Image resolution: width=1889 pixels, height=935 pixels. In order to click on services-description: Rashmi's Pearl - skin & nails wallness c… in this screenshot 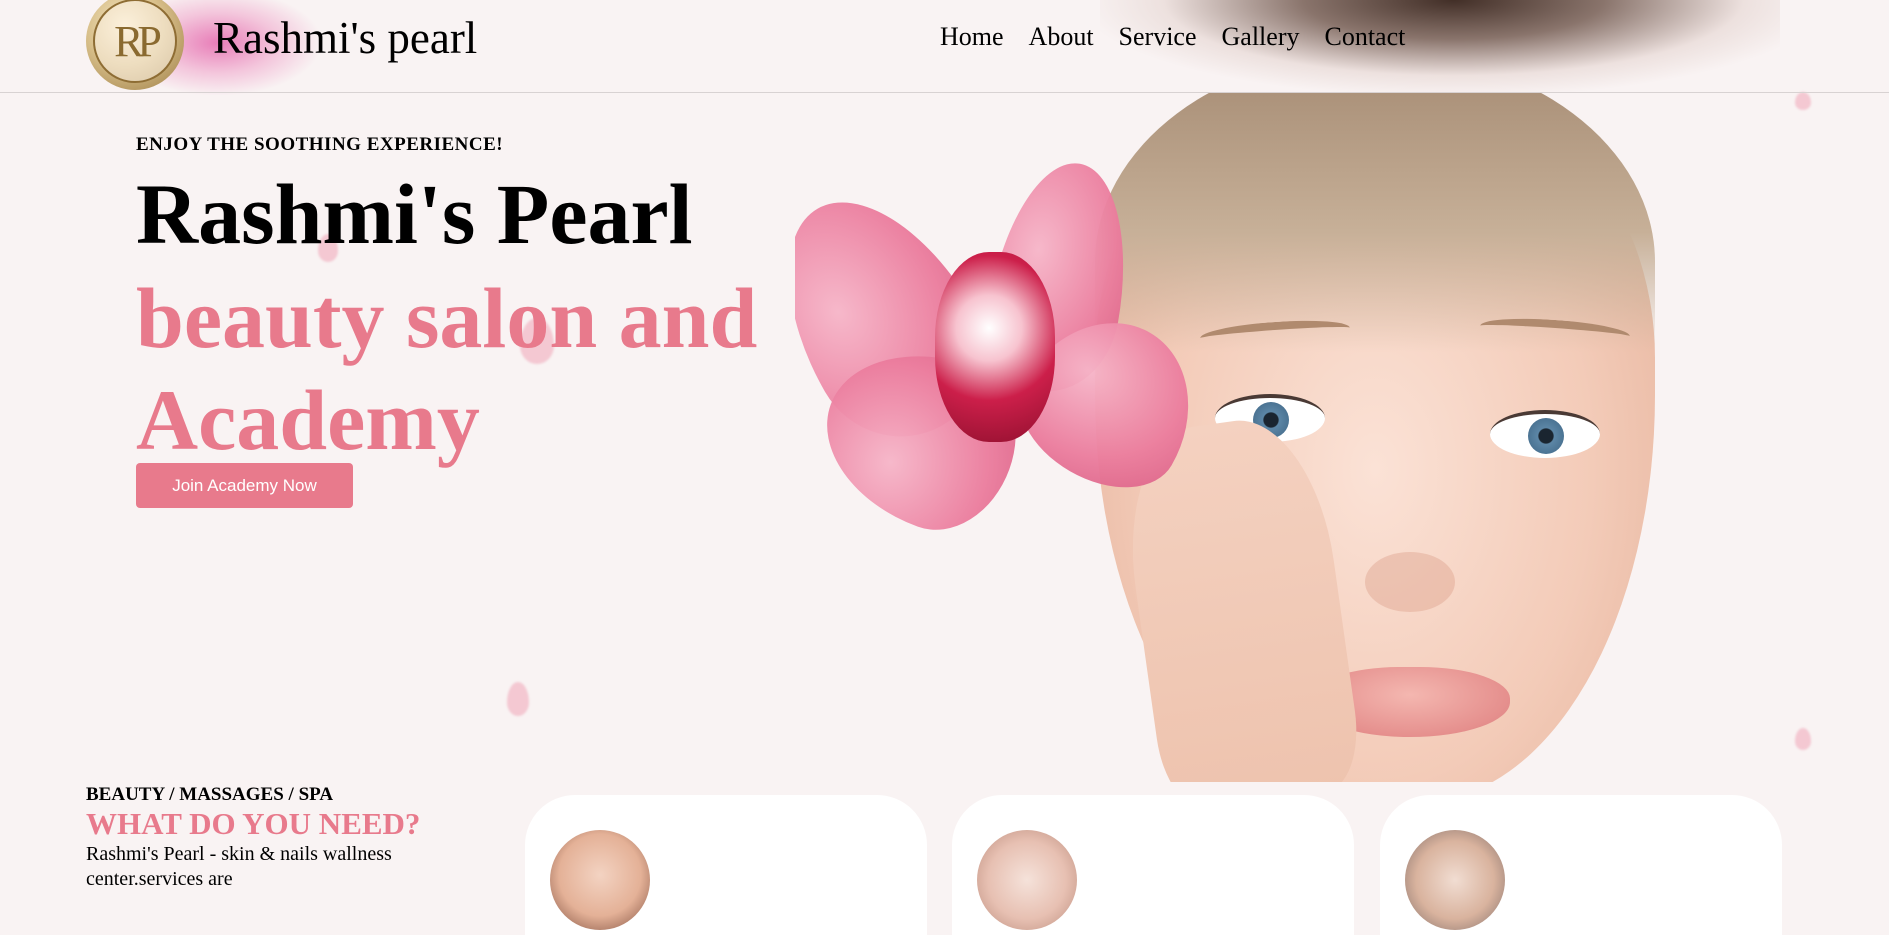, I will do `click(239, 866)`.